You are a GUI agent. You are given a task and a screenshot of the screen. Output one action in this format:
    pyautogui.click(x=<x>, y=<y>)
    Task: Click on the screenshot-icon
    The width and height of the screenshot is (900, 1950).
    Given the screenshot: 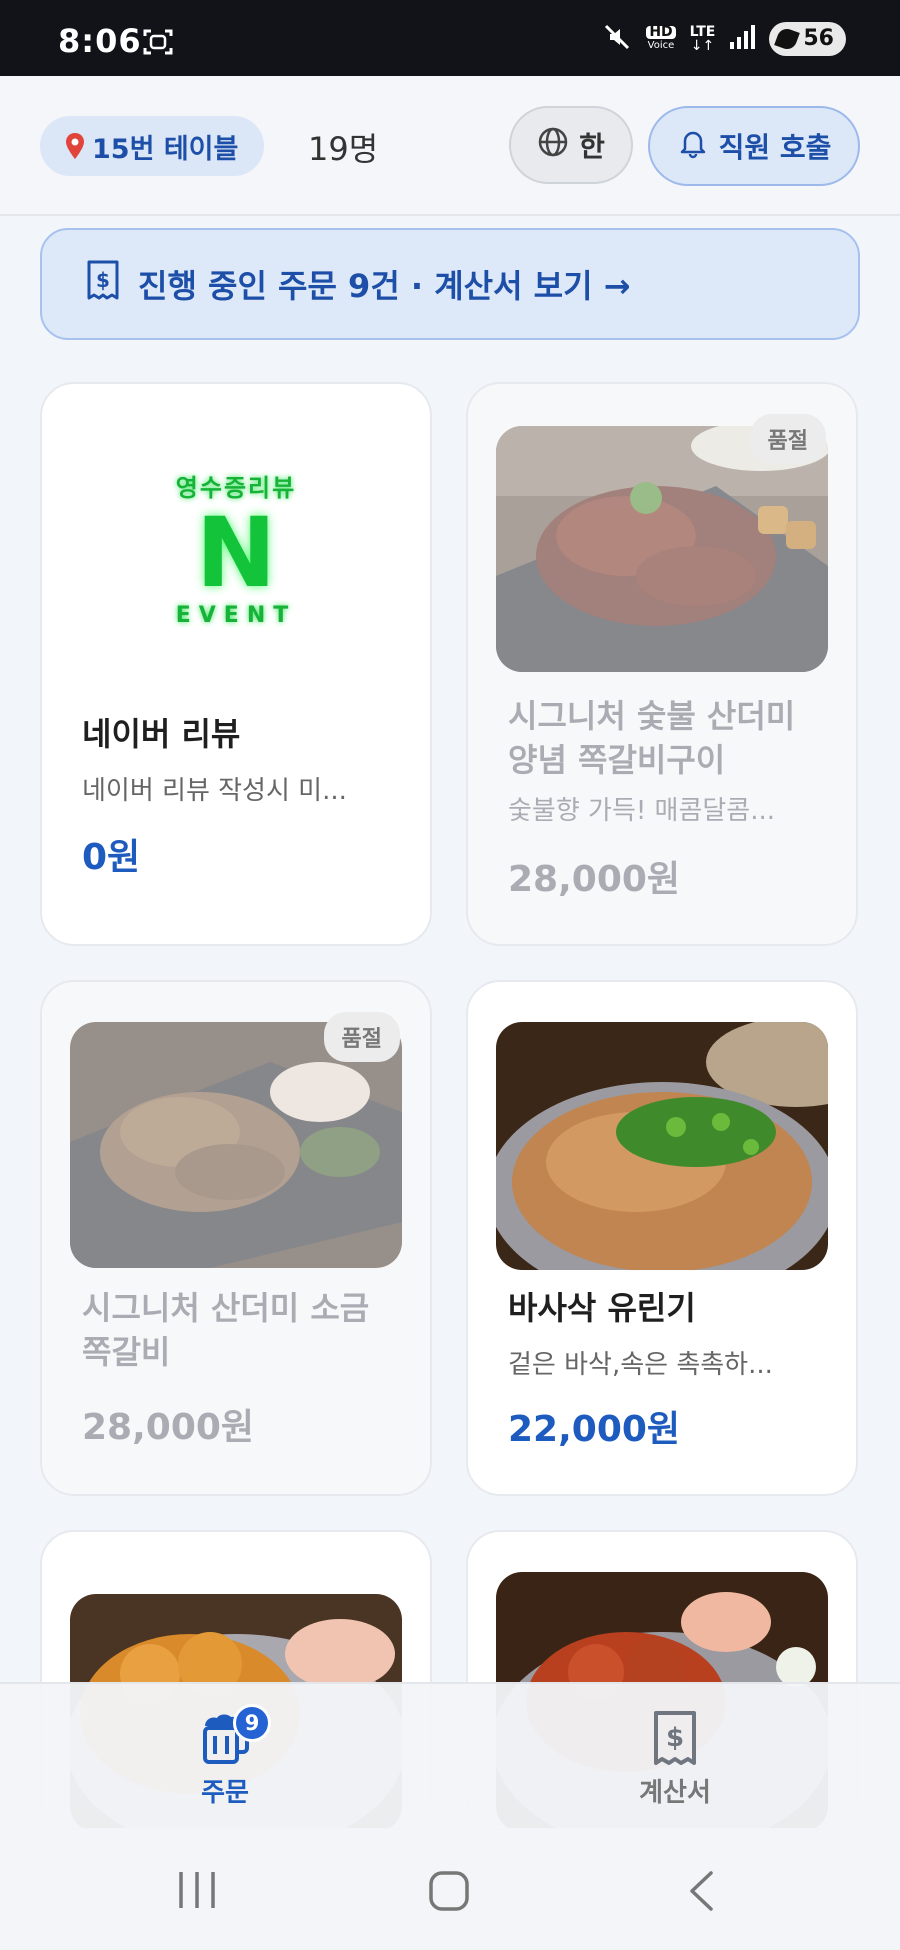 What is the action you would take?
    pyautogui.click(x=158, y=44)
    